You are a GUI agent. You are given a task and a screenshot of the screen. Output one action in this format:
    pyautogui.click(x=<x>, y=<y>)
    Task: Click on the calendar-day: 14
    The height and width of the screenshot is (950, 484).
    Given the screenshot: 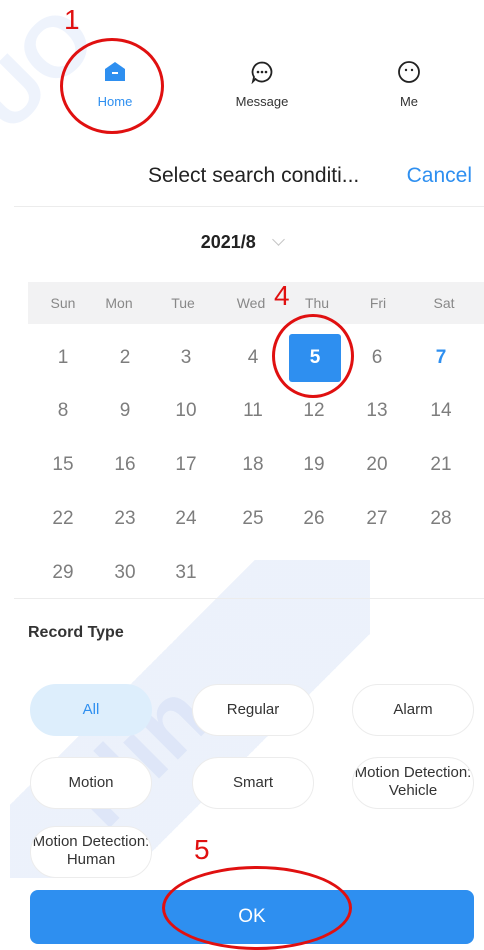 What is the action you would take?
    pyautogui.click(x=441, y=411)
    